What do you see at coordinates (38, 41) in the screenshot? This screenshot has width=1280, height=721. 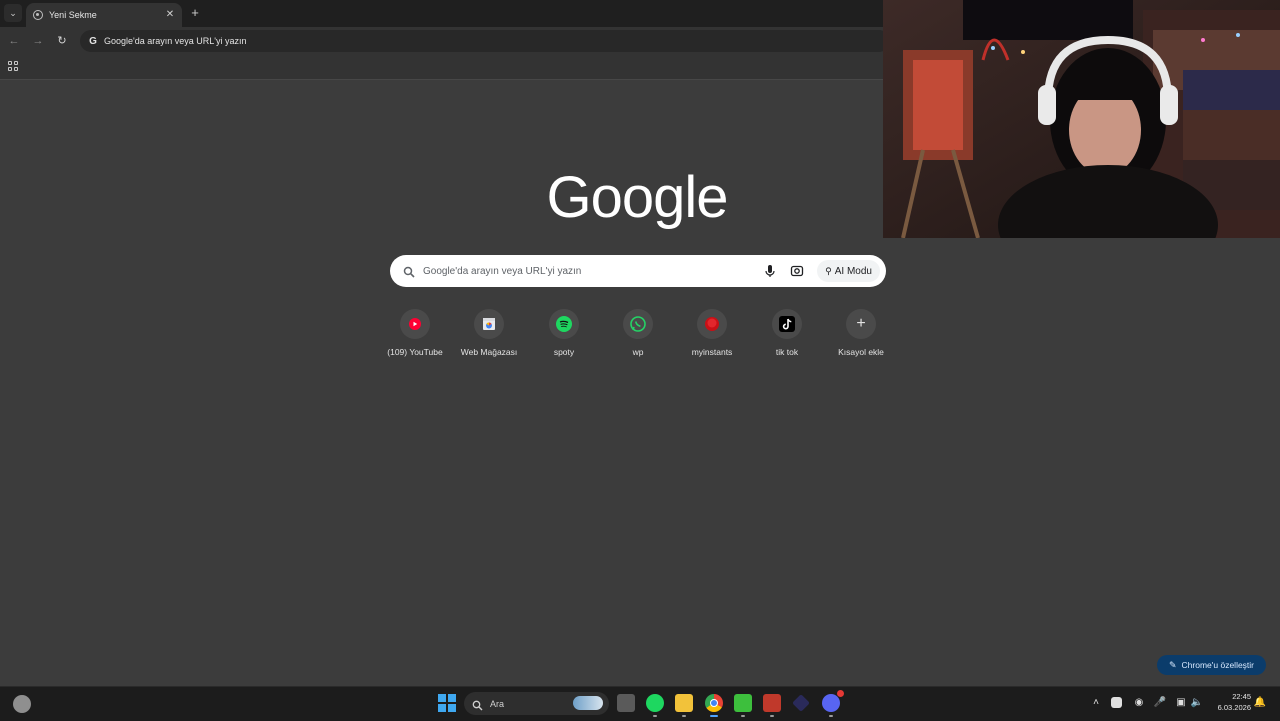 I see `forward-button: →` at bounding box center [38, 41].